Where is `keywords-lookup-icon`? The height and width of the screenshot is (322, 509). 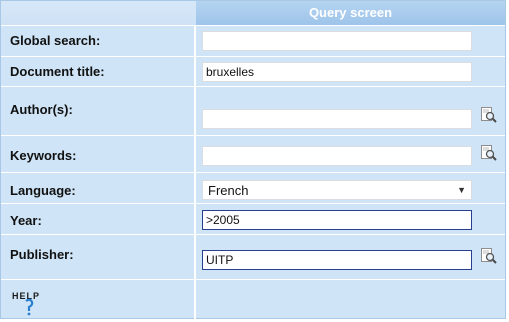
keywords-lookup-icon is located at coordinates (488, 152).